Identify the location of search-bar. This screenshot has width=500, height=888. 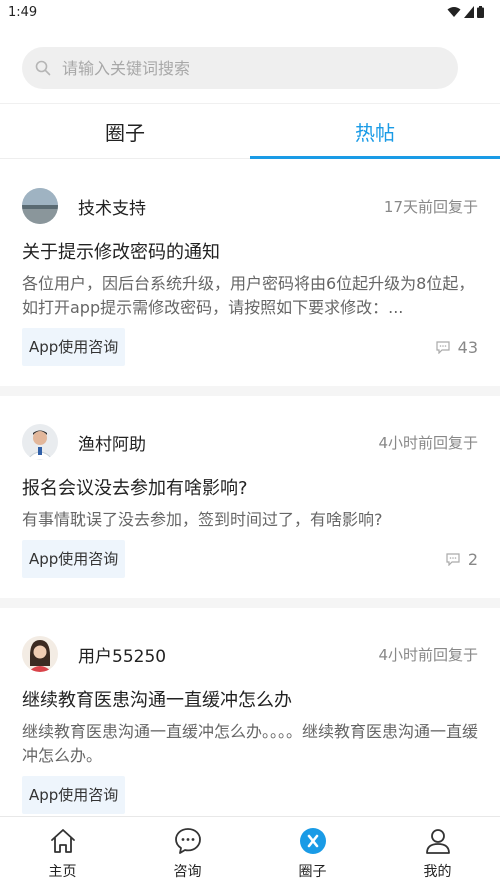
(240, 68).